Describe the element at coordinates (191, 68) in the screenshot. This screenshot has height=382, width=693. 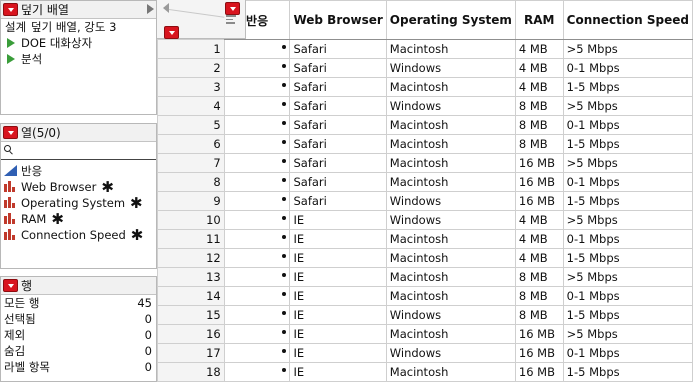
I see `row-number: 2` at that location.